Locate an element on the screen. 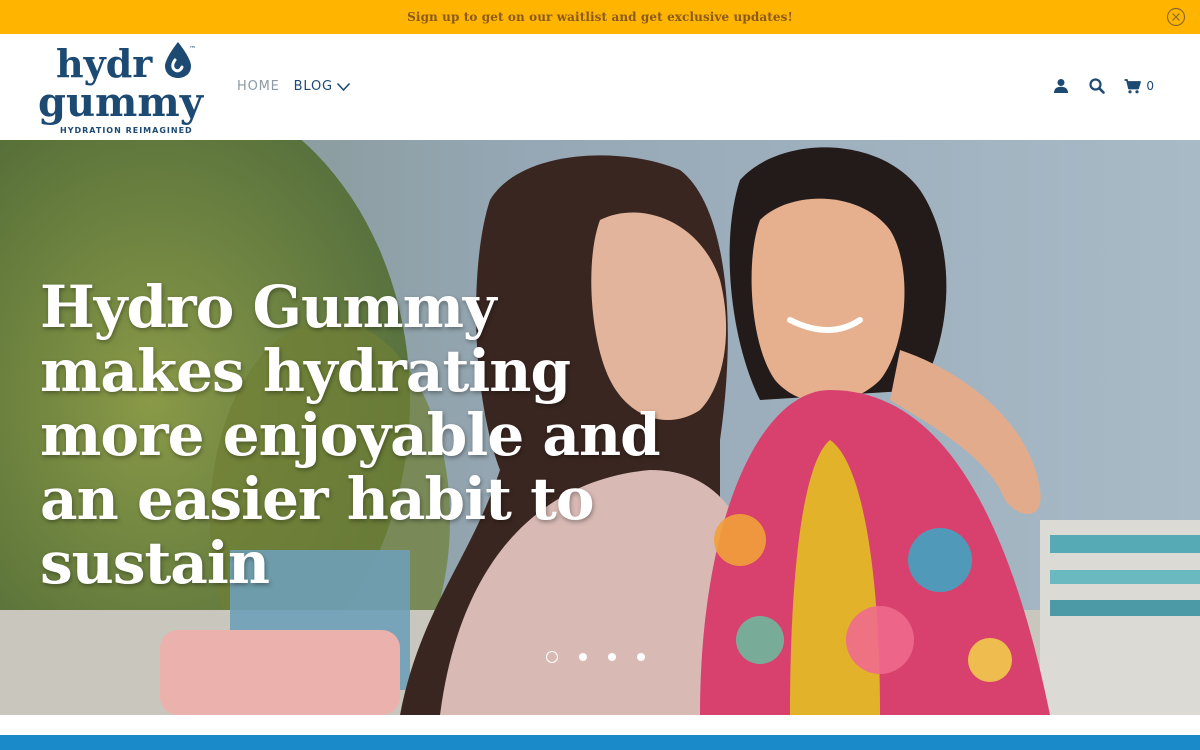  search-icon is located at coordinates (1097, 86).